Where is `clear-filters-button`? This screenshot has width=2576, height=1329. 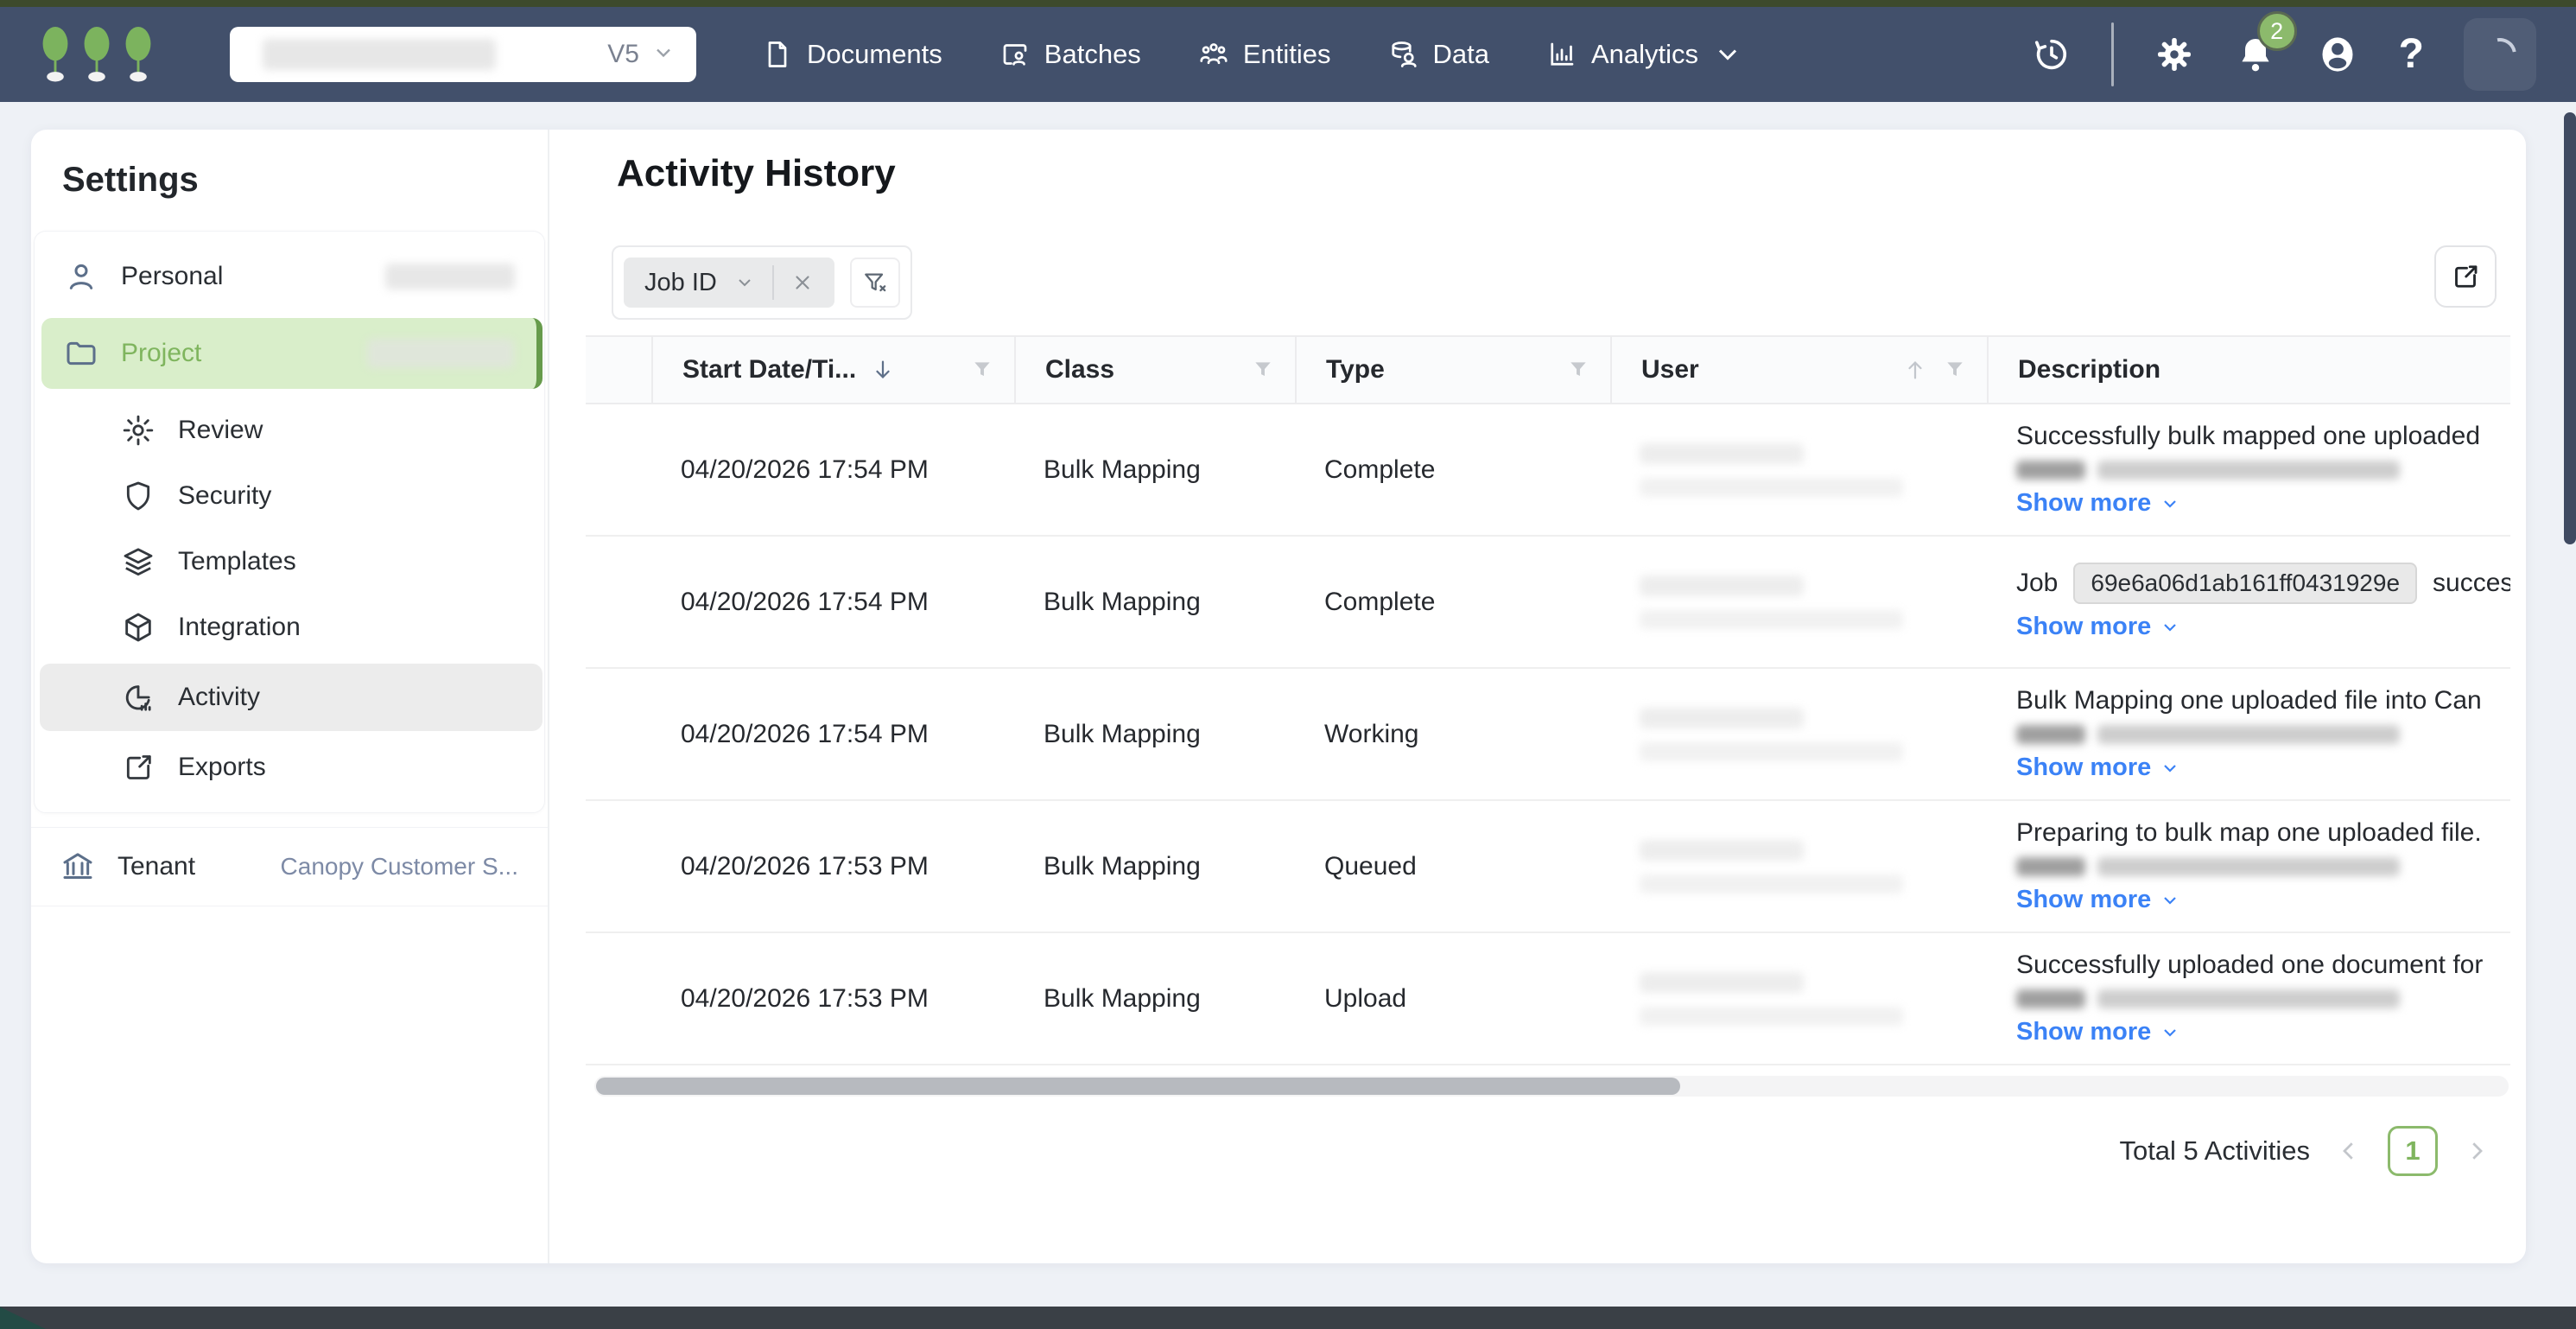
clear-filters-button is located at coordinates (874, 283).